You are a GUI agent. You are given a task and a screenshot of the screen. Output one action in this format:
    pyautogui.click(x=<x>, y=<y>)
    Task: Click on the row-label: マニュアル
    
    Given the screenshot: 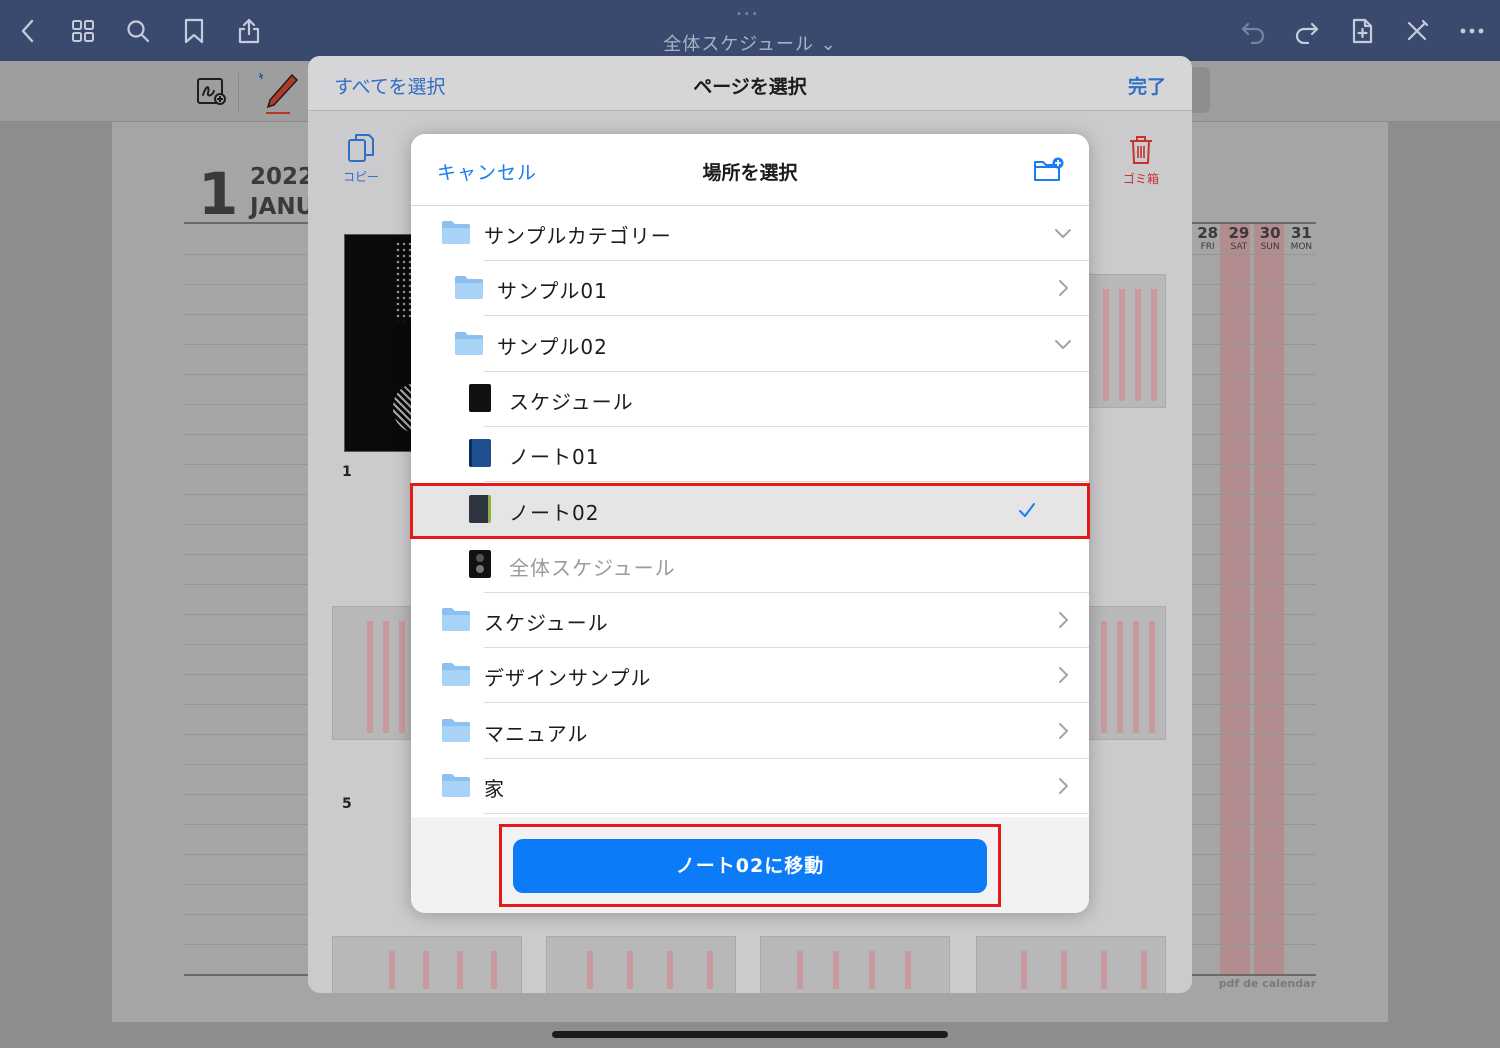 What is the action you would take?
    pyautogui.click(x=536, y=733)
    